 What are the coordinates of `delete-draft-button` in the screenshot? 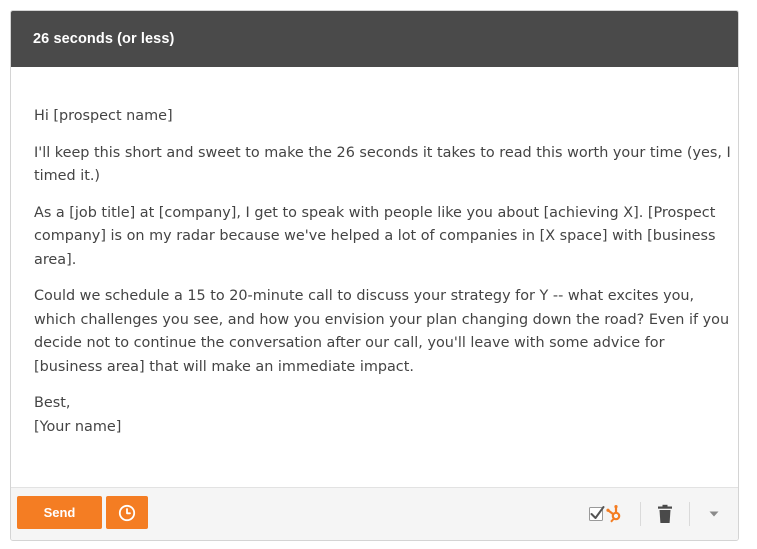 It's located at (665, 514).